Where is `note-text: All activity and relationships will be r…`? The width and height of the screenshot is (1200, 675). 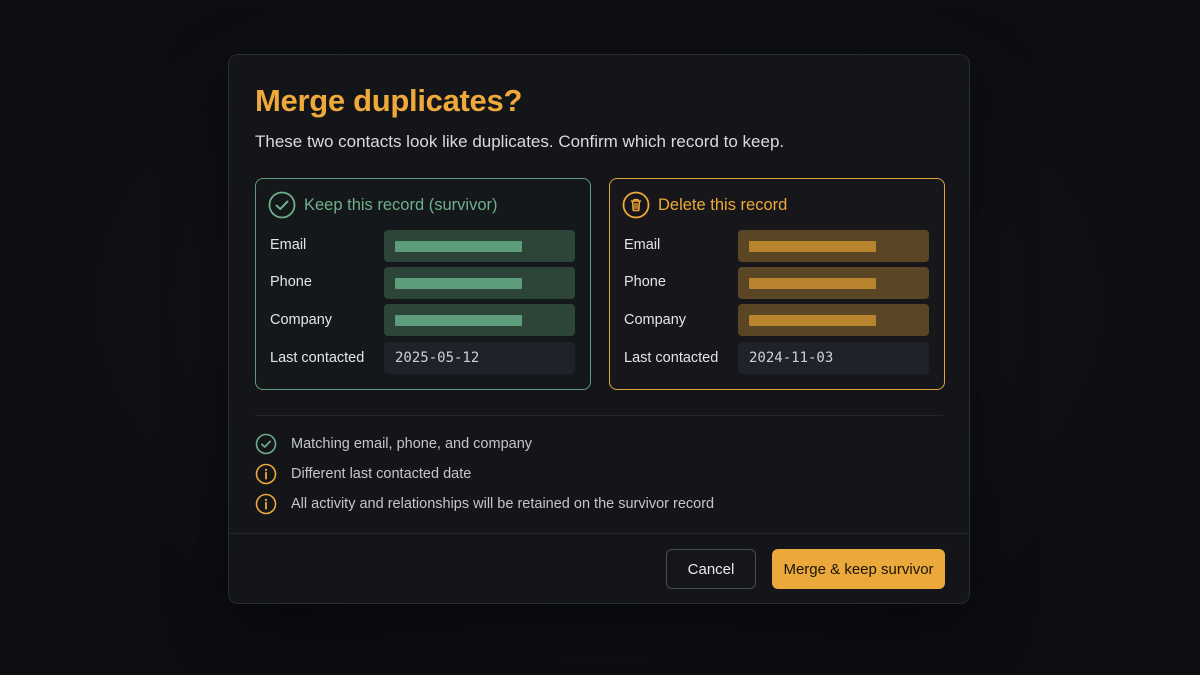
note-text: All activity and relationships will be r… is located at coordinates (503, 504).